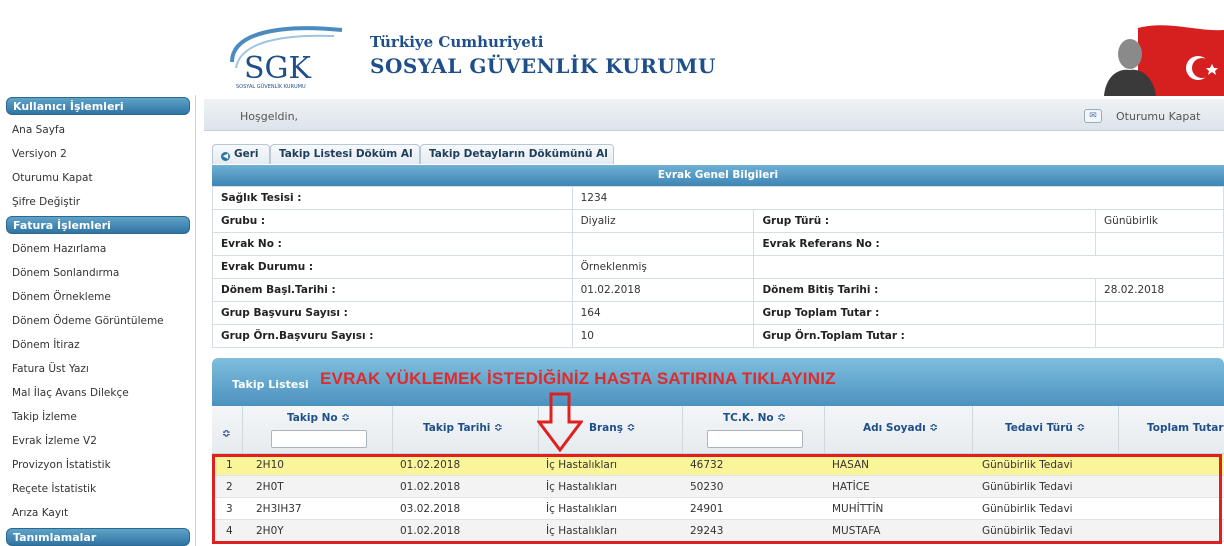 This screenshot has height=546, width=1224. I want to click on grup-orn-basvuru-value: 10, so click(663, 336).